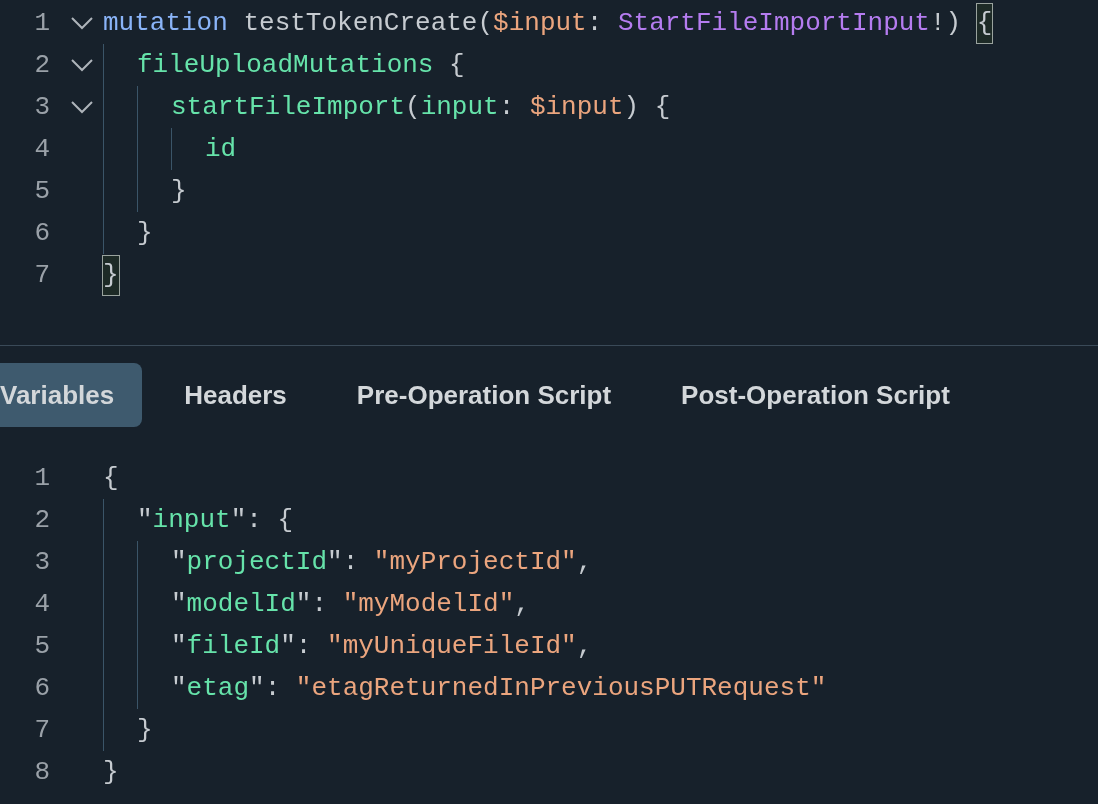 The image size is (1098, 804). What do you see at coordinates (41, 772) in the screenshot?
I see `line-number: 8` at bounding box center [41, 772].